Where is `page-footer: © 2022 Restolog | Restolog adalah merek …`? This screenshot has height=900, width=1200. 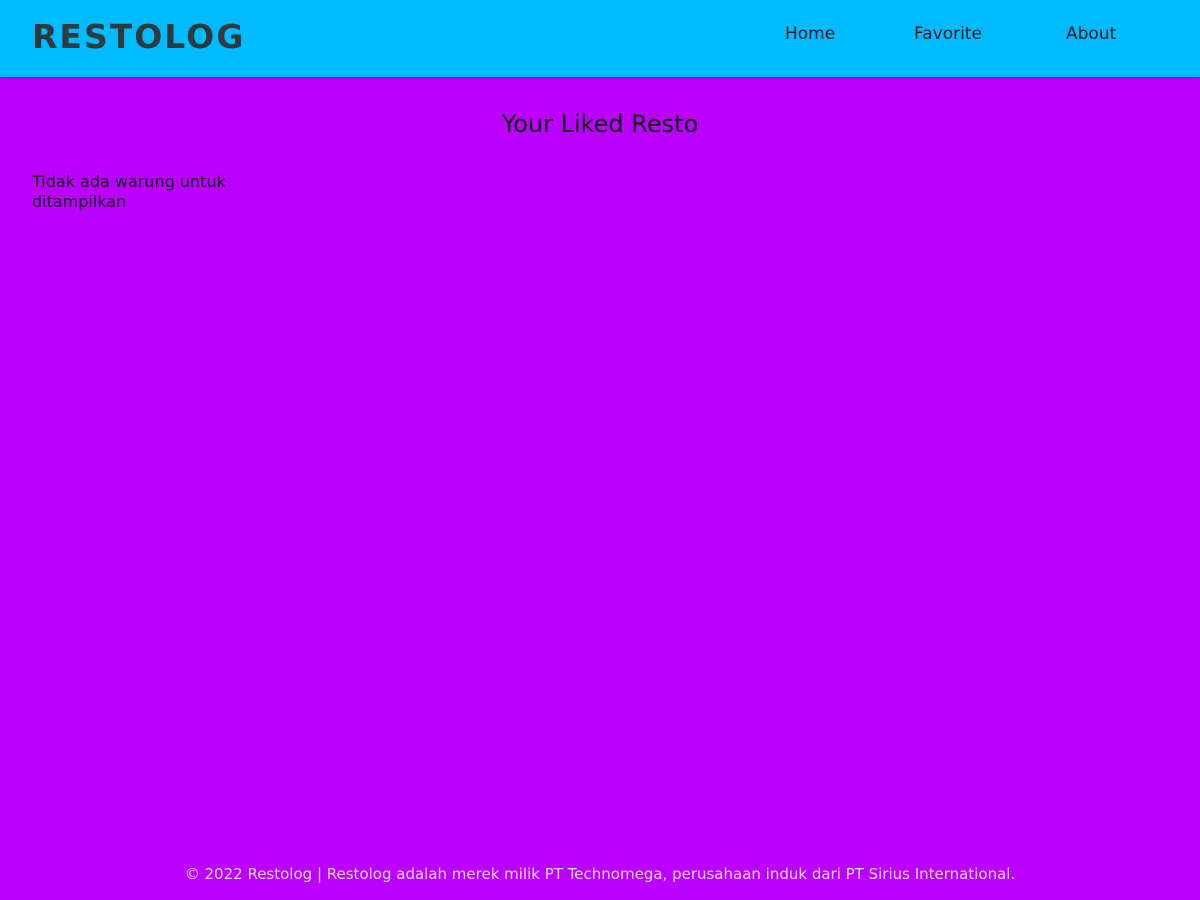 page-footer: © 2022 Restolog | Restolog adalah merek … is located at coordinates (600, 874).